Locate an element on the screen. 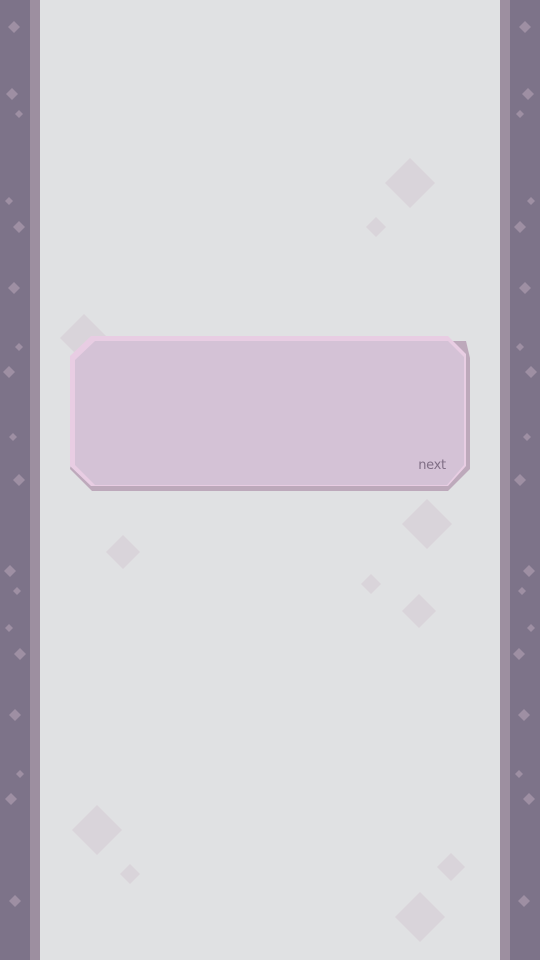 The height and width of the screenshot is (960, 540). dialog-fill is located at coordinates (269, 413).